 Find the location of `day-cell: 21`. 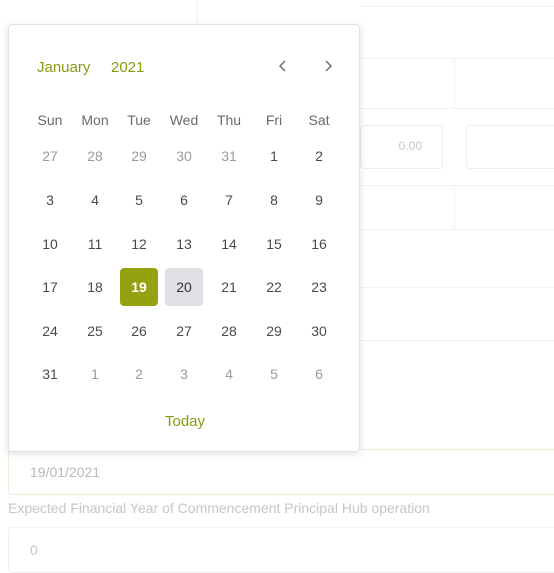

day-cell: 21 is located at coordinates (229, 287).